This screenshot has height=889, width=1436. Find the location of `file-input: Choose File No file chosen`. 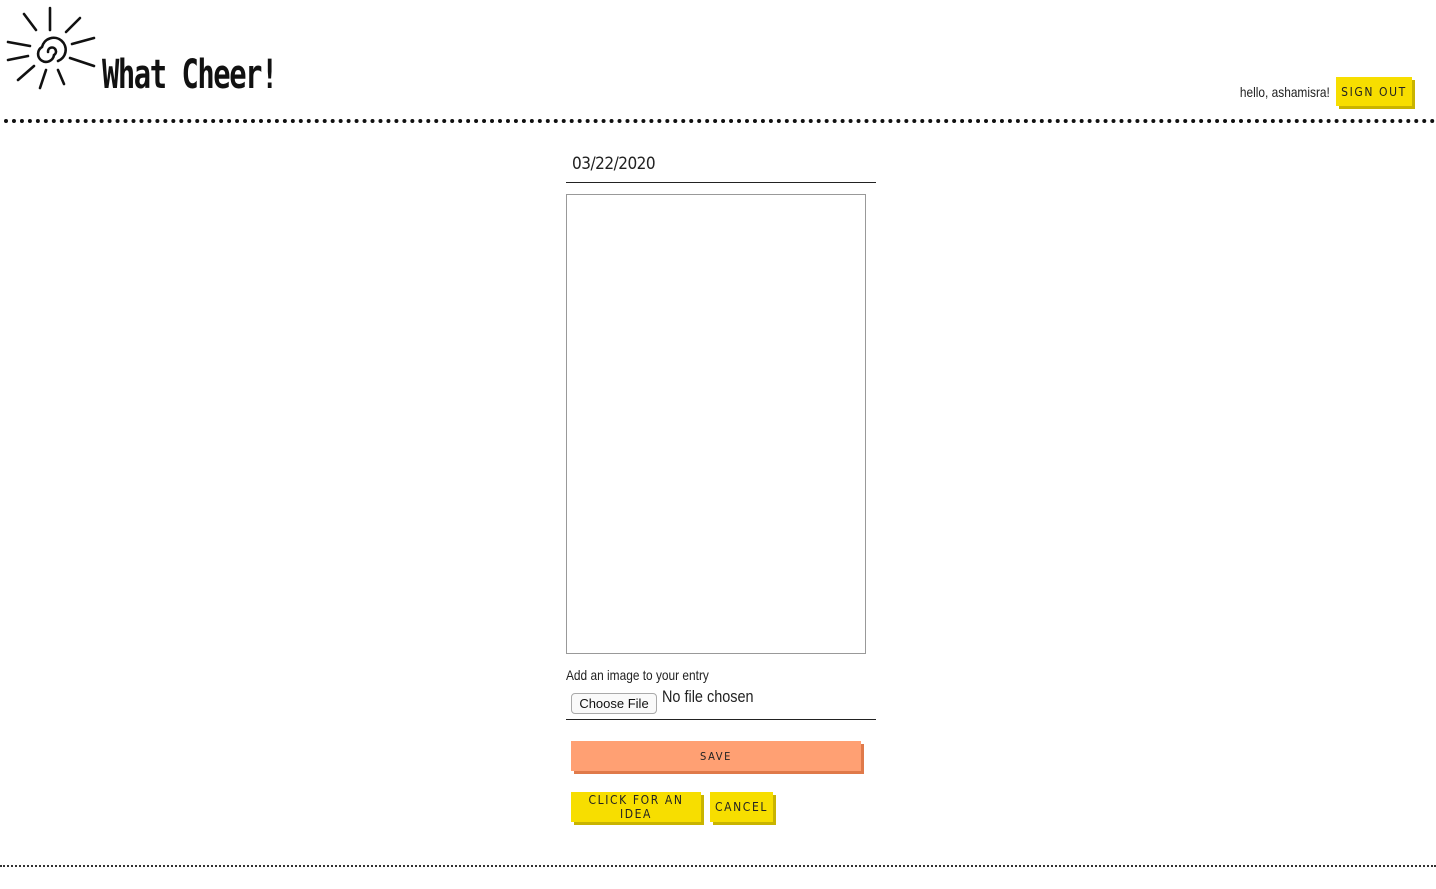

file-input: Choose File No file chosen is located at coordinates (721, 703).